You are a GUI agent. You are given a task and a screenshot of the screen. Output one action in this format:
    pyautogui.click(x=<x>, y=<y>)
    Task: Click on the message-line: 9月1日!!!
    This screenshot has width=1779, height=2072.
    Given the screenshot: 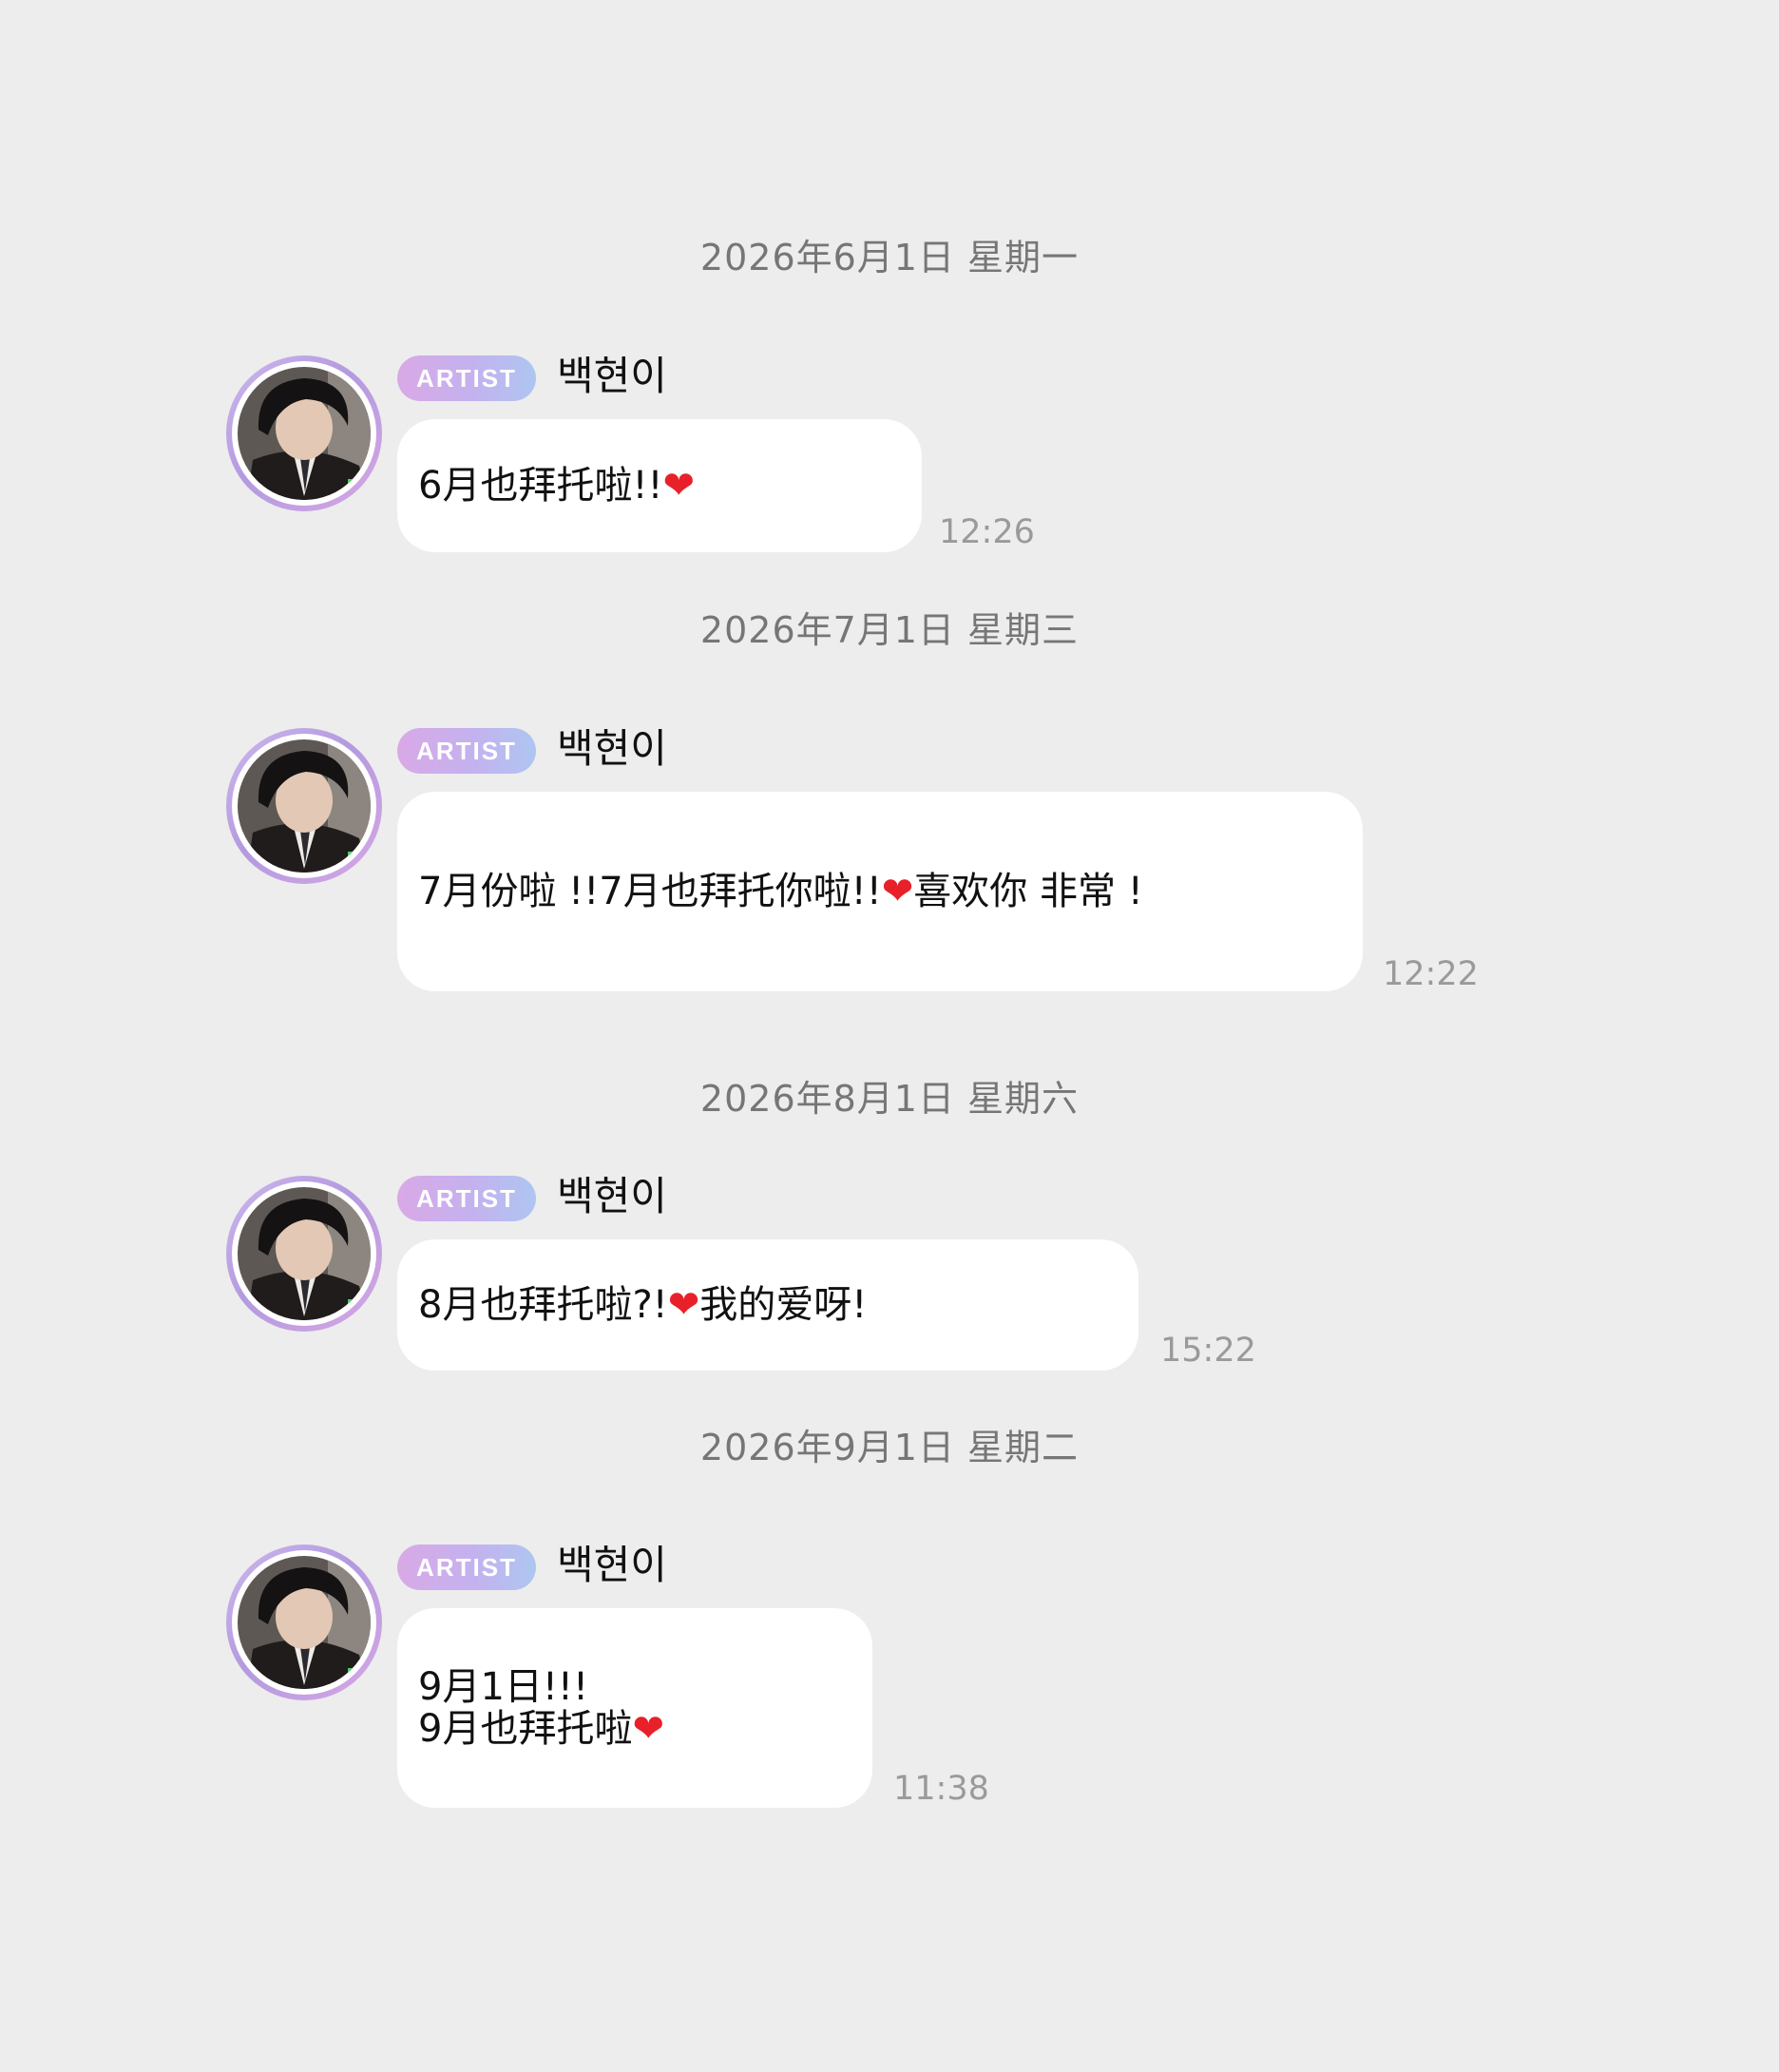 What is the action you would take?
    pyautogui.click(x=634, y=1687)
    